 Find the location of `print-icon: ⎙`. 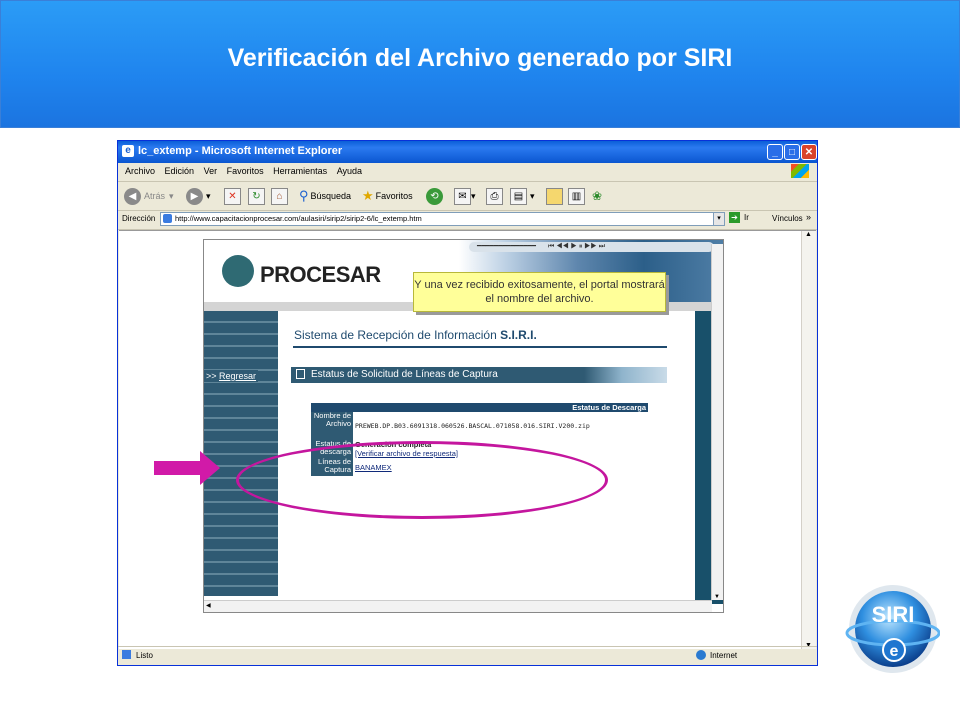

print-icon: ⎙ is located at coordinates (494, 196).